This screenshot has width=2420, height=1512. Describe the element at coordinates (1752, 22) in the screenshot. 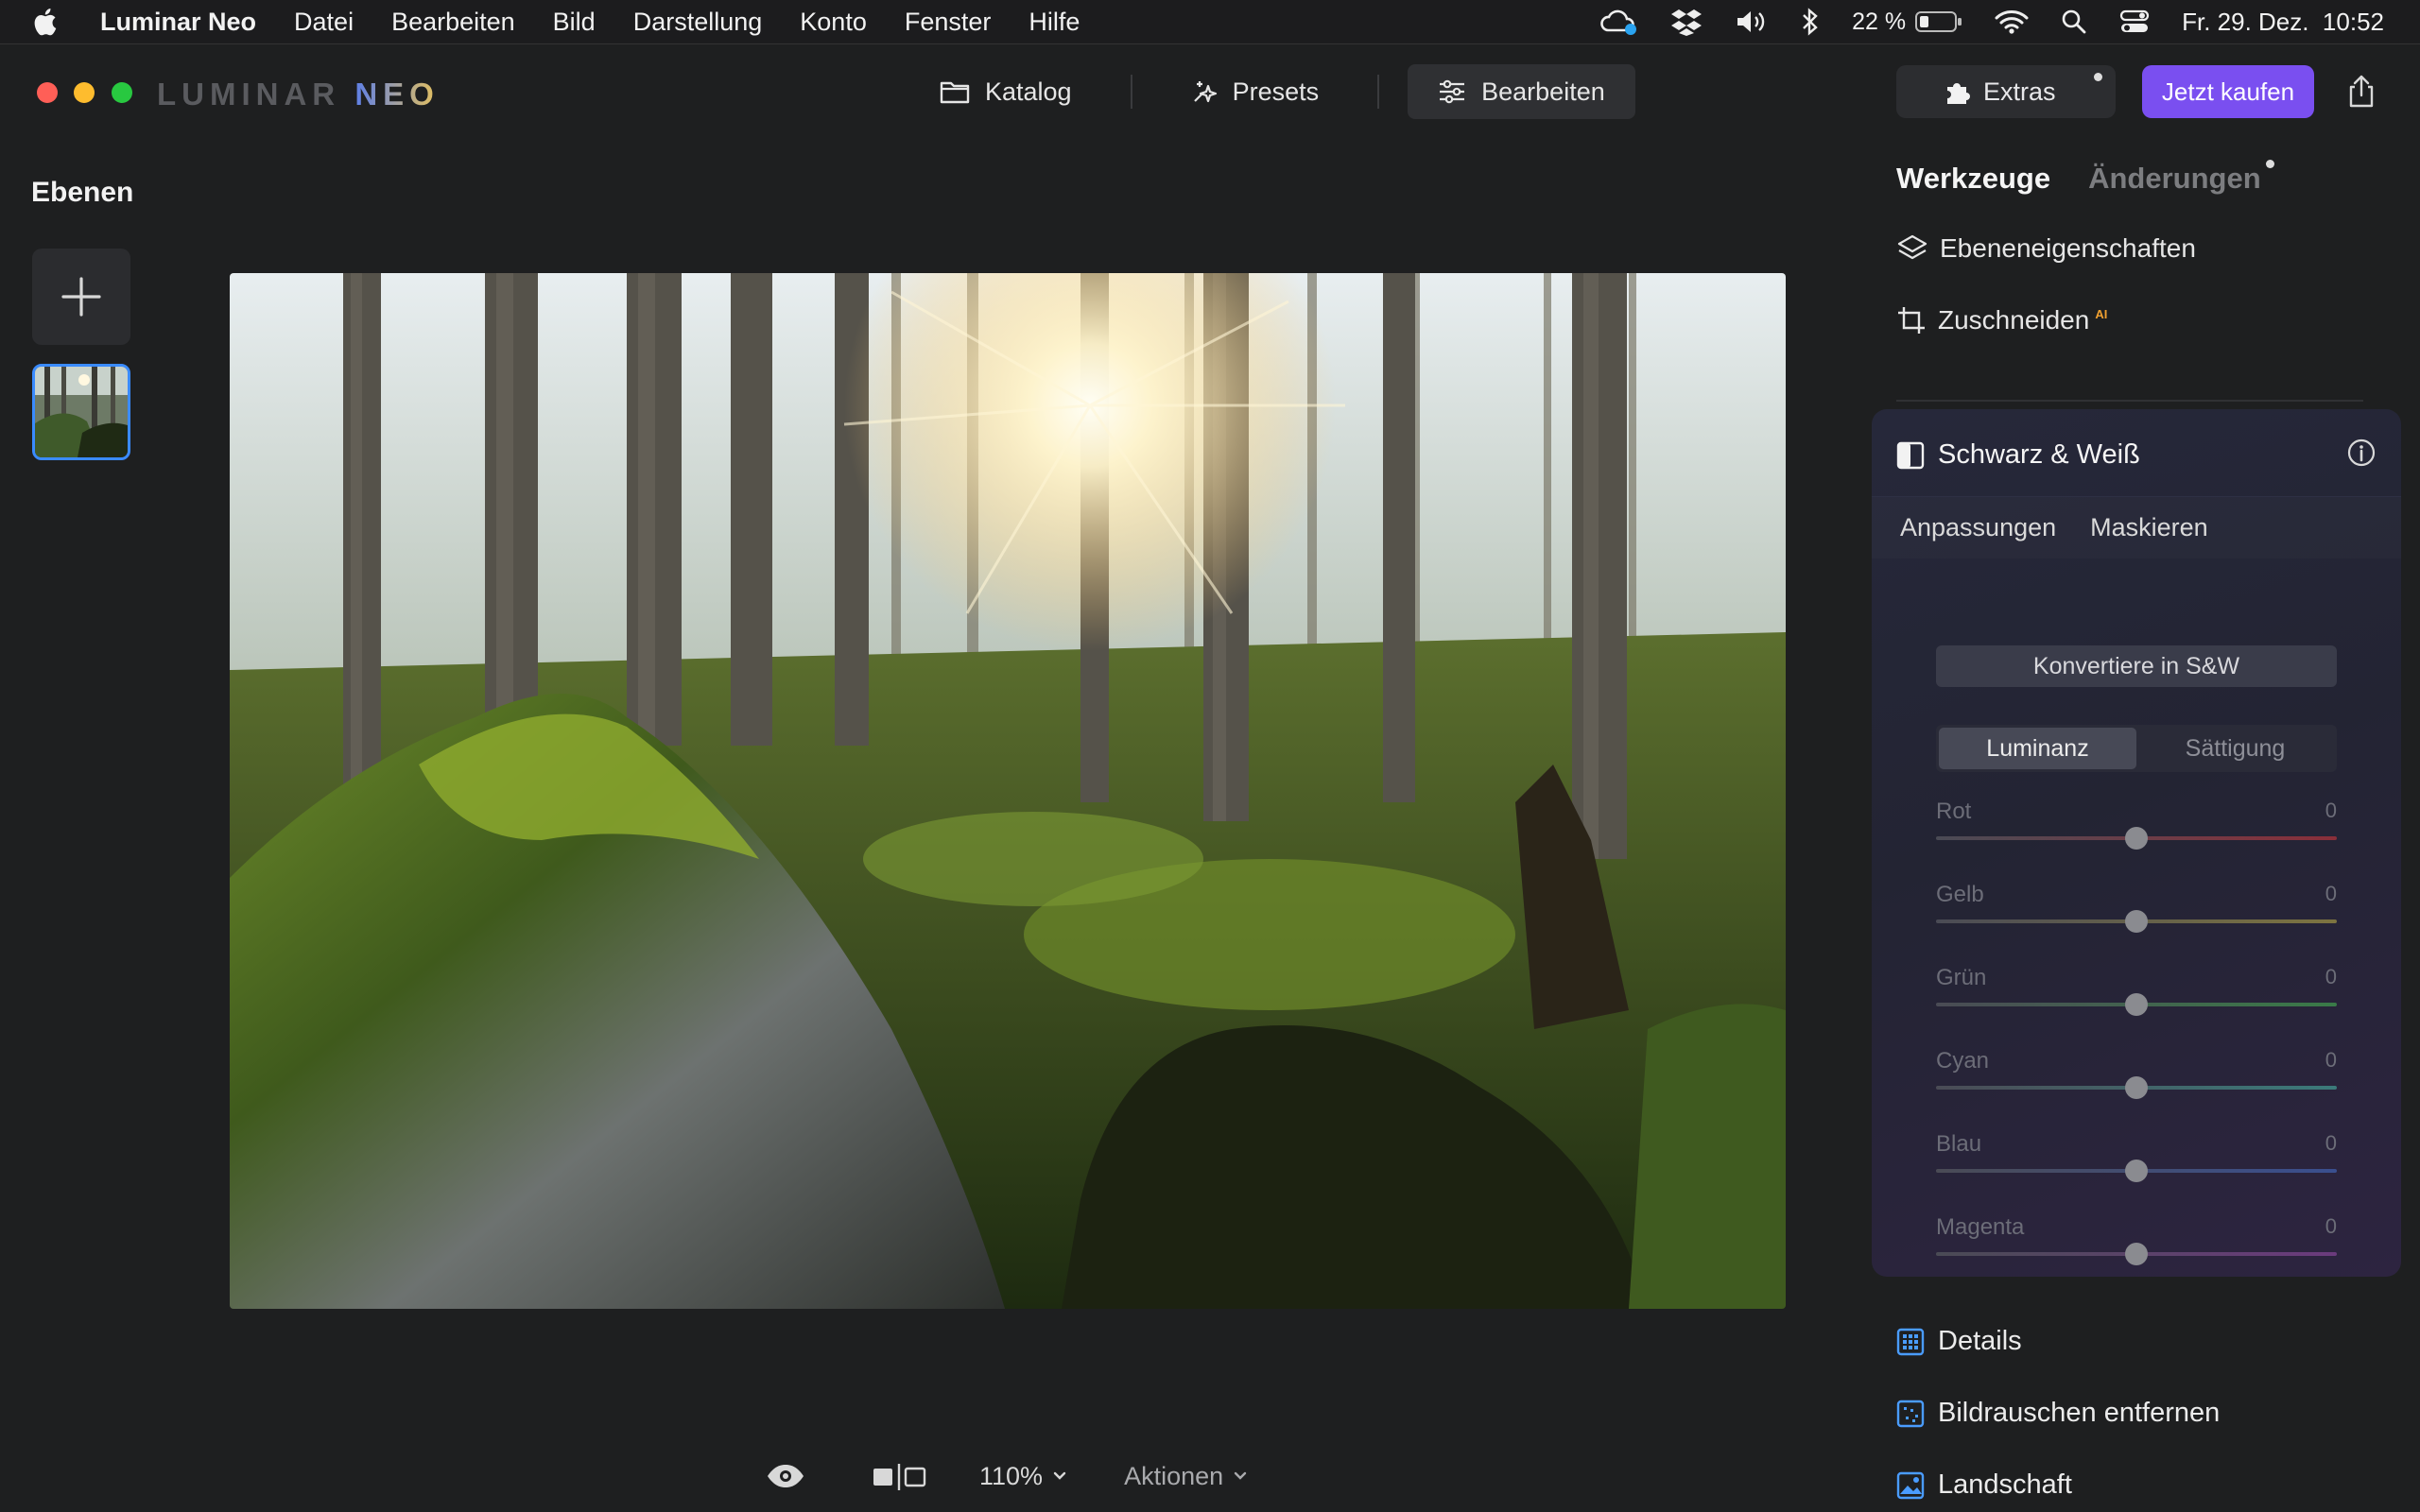

I see `volume-icon` at that location.